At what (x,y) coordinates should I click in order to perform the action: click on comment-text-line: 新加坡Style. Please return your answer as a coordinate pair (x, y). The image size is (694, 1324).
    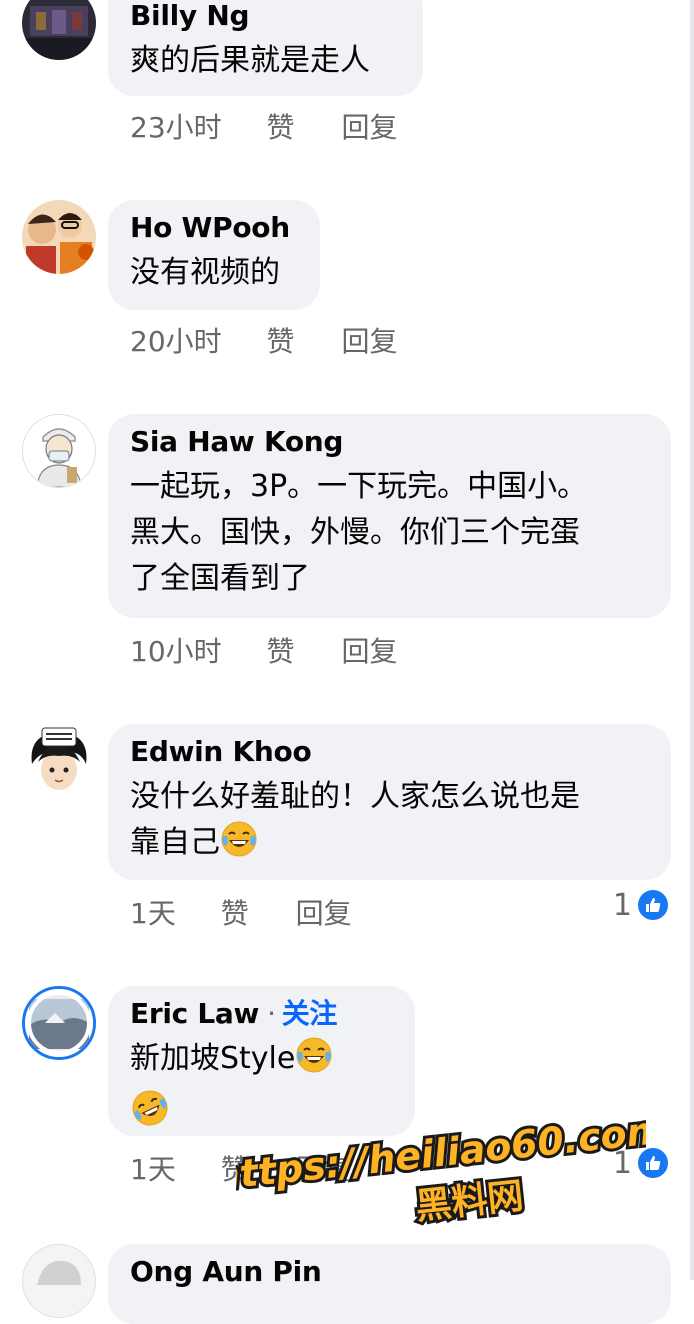
    Looking at the image, I should click on (261, 1062).